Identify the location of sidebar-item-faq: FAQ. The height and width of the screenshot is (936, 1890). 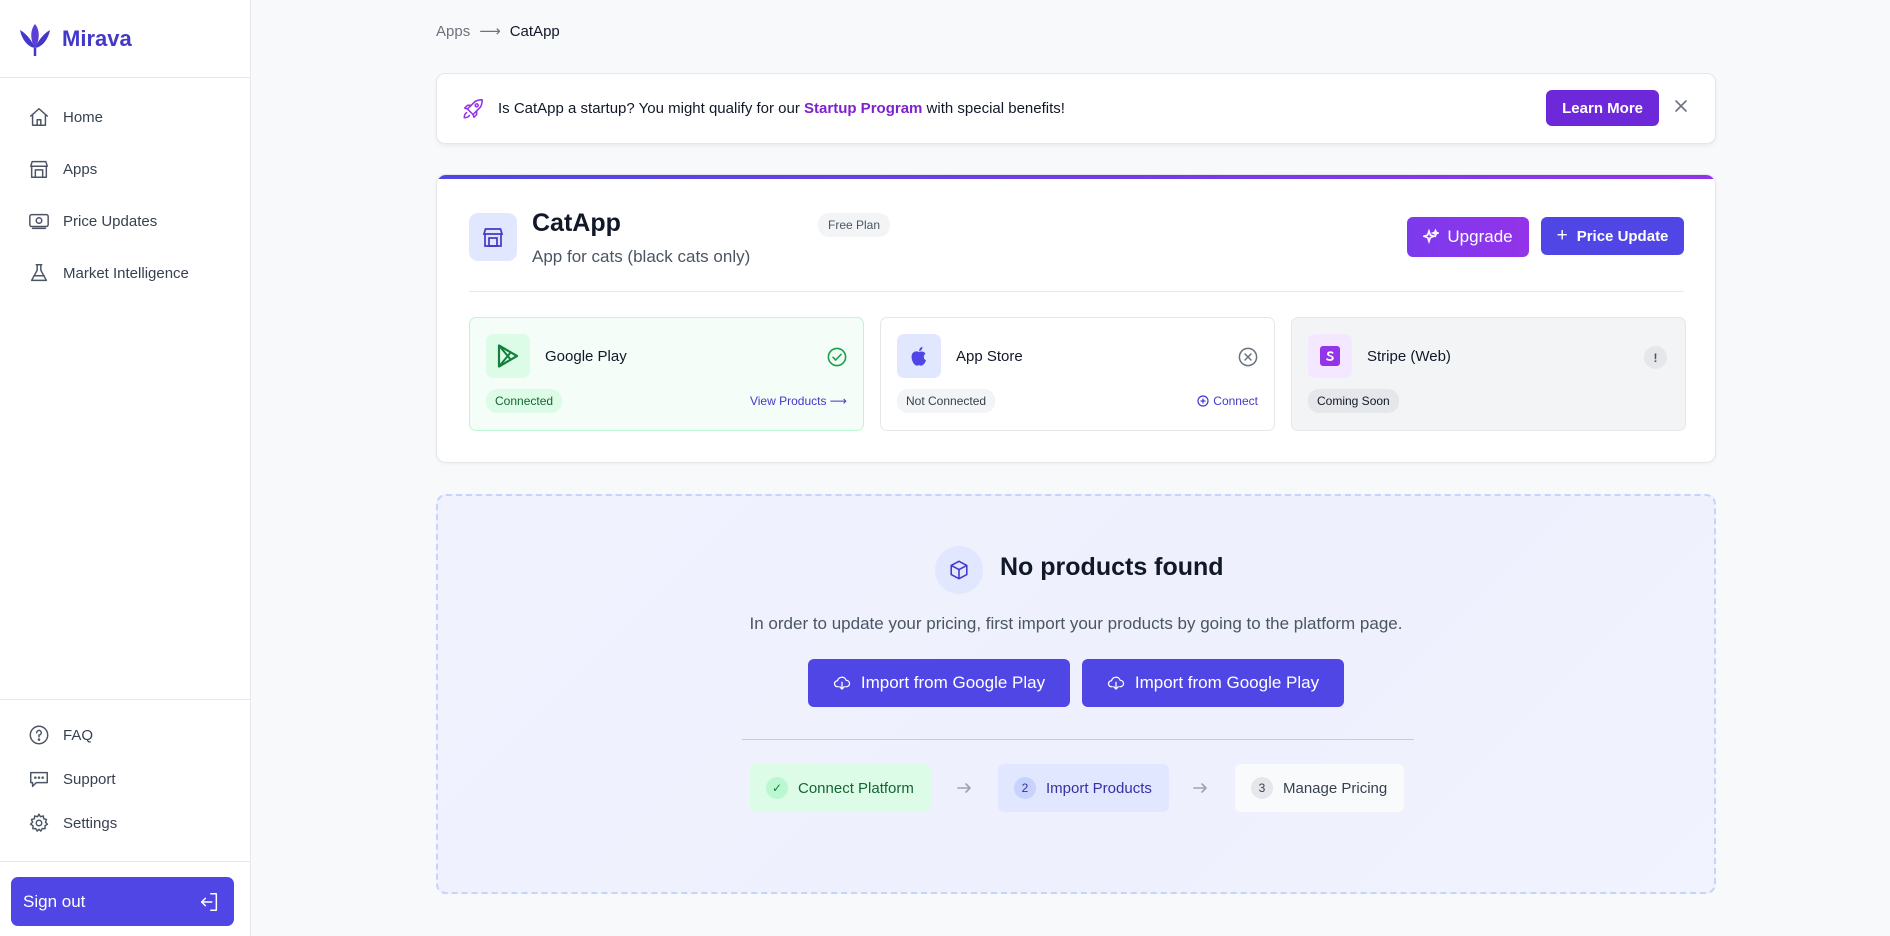
(125, 735).